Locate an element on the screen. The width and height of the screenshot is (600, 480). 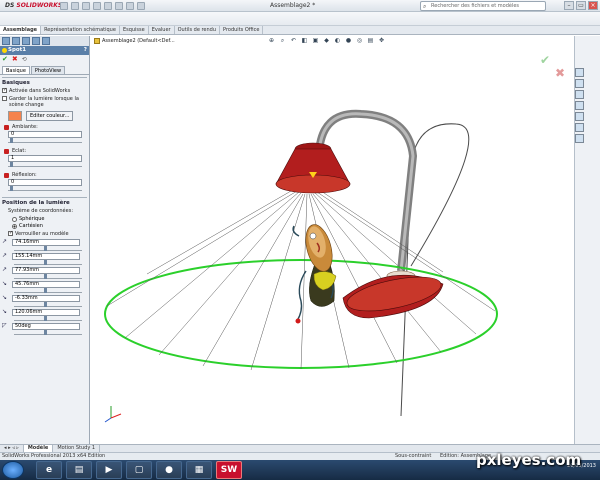
section-view-icon: ◧ is located at coordinates (304, 41).